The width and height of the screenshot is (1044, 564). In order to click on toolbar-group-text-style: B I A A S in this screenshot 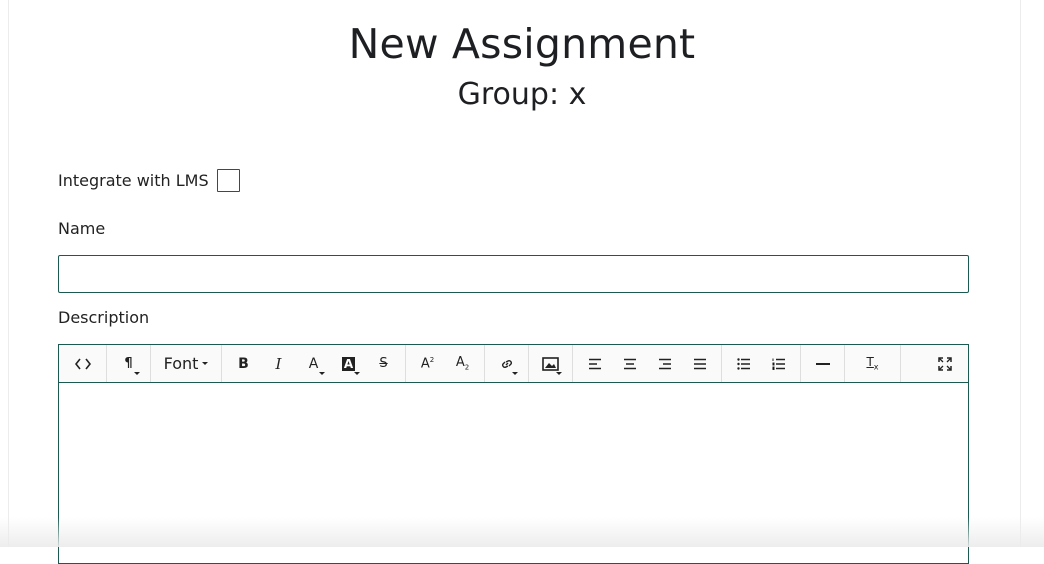, I will do `click(314, 363)`.